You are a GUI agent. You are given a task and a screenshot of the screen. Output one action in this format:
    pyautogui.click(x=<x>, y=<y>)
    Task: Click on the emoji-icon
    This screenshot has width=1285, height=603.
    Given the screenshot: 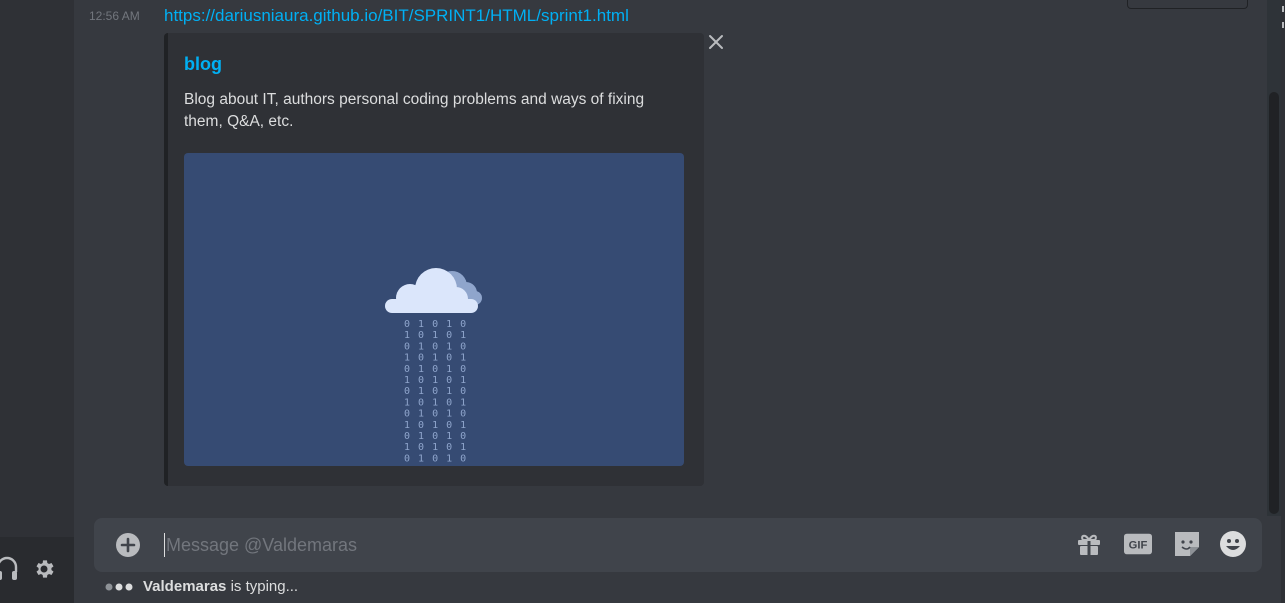 What is the action you would take?
    pyautogui.click(x=1233, y=544)
    